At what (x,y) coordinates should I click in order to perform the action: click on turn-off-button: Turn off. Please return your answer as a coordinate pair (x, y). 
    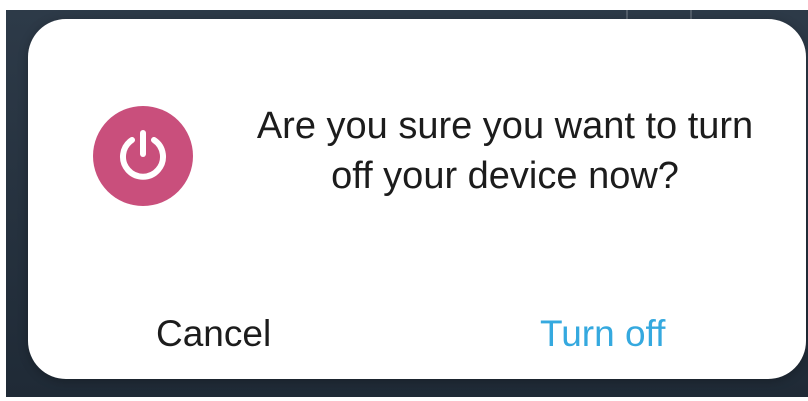
    Looking at the image, I should click on (602, 334).